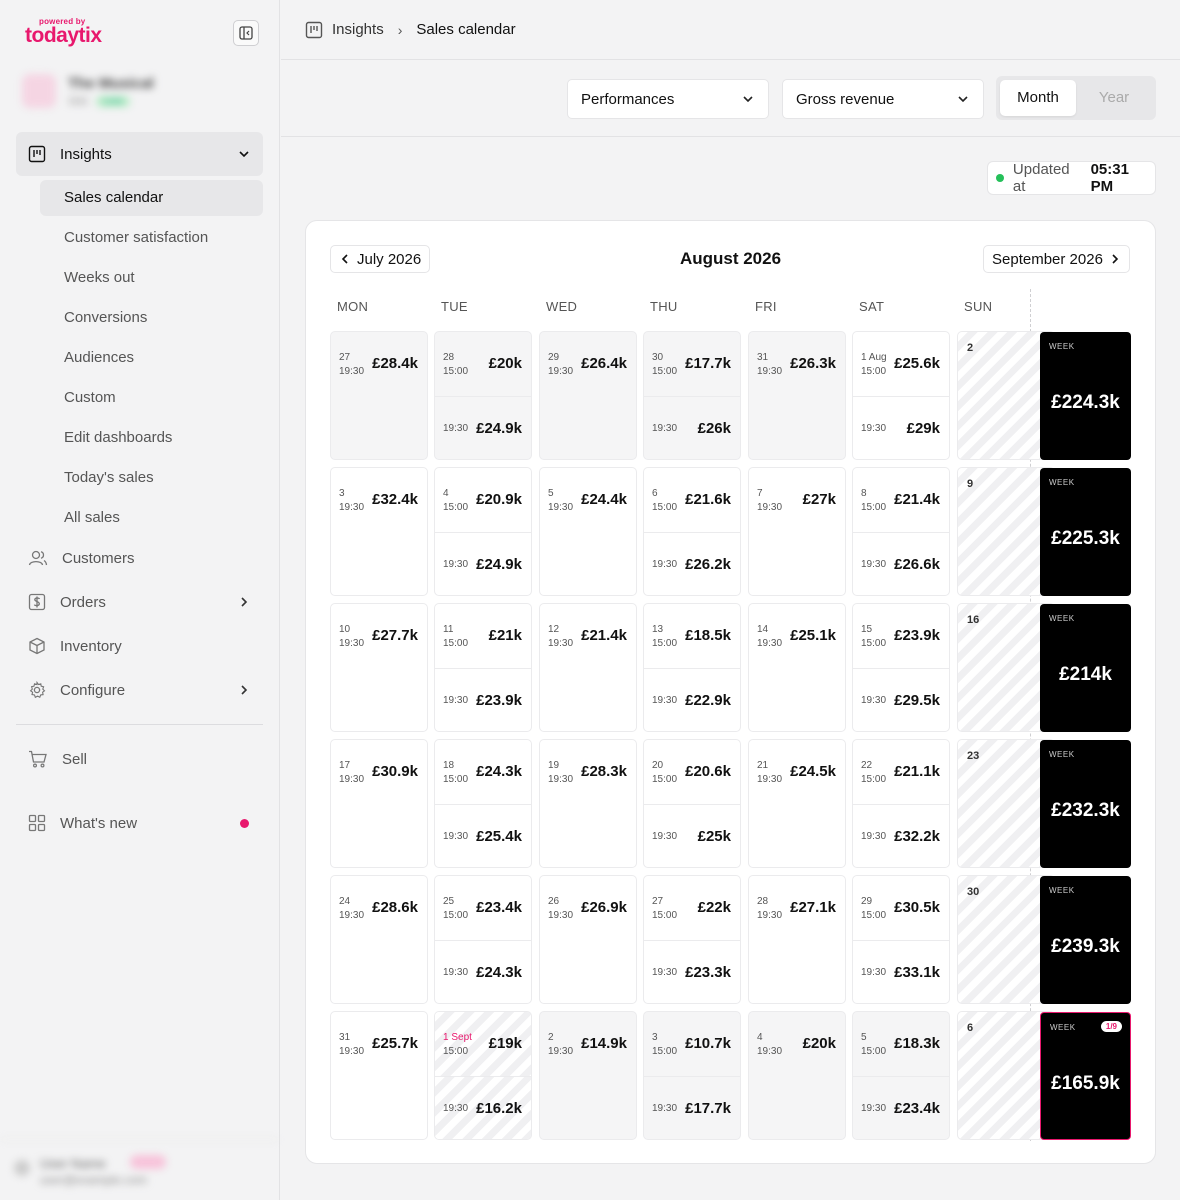 This screenshot has height=1200, width=1180. I want to click on calendar-day: 24 19:30 £28.6k, so click(379, 939).